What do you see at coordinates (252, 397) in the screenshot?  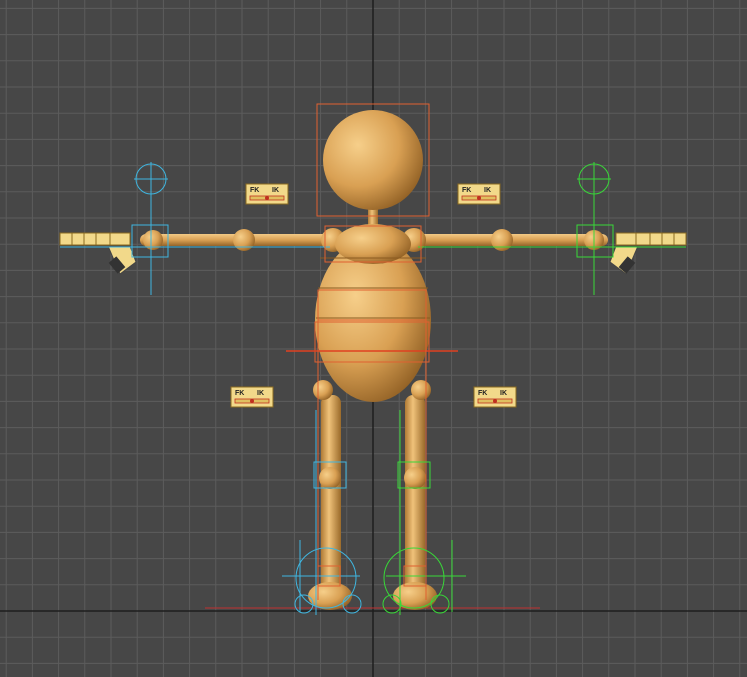 I see `fkik-switch-leg-right: FK IK` at bounding box center [252, 397].